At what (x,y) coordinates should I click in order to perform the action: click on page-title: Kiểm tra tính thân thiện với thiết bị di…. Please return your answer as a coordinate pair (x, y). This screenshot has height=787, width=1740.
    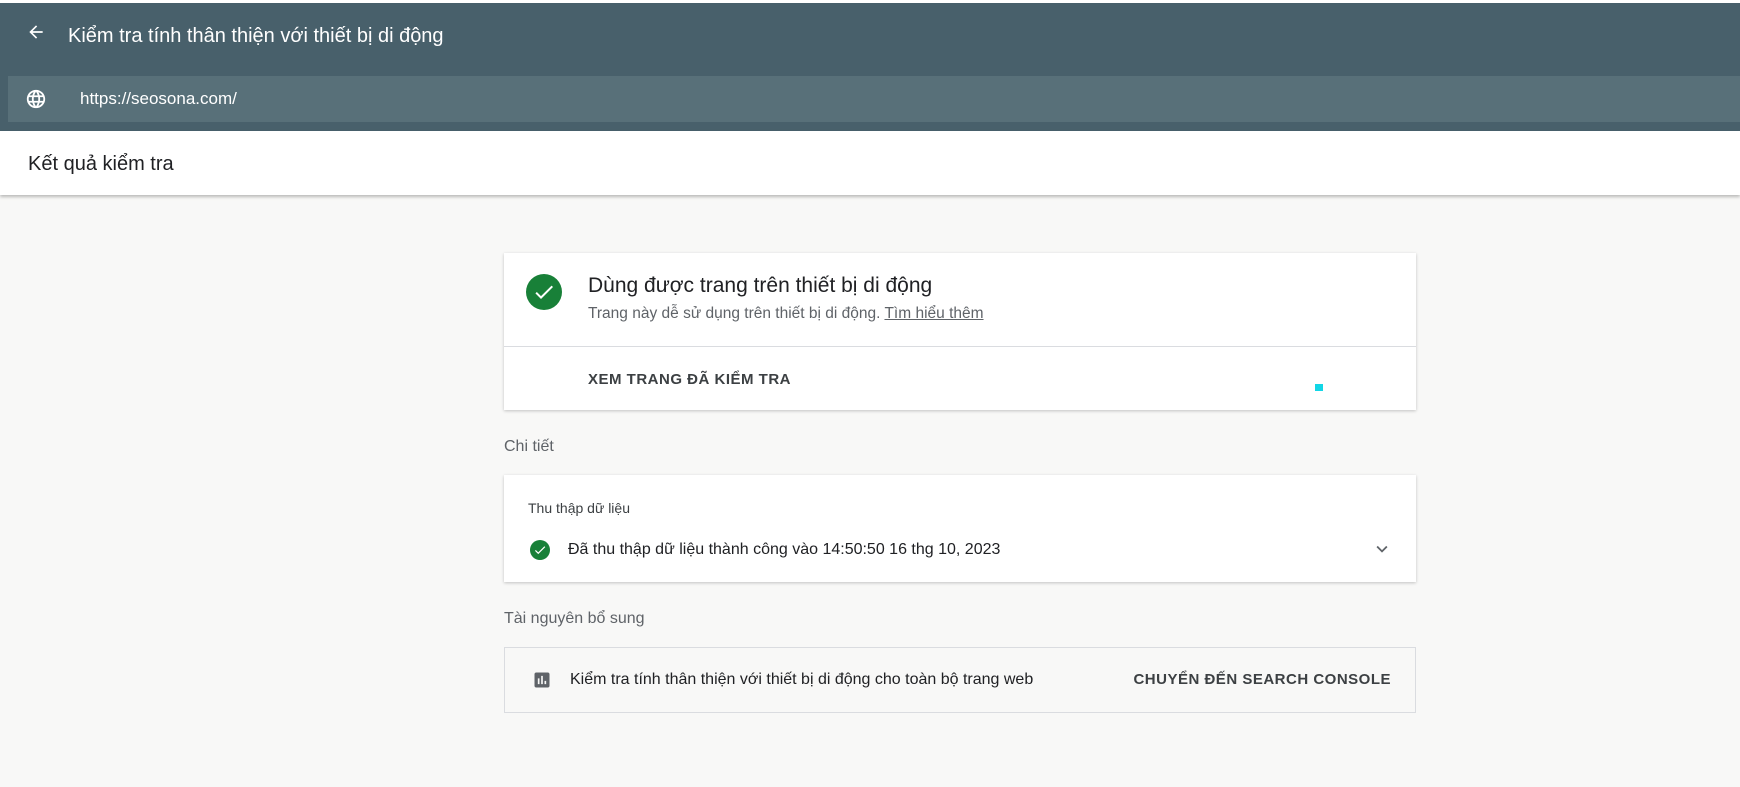
    Looking at the image, I should click on (256, 36).